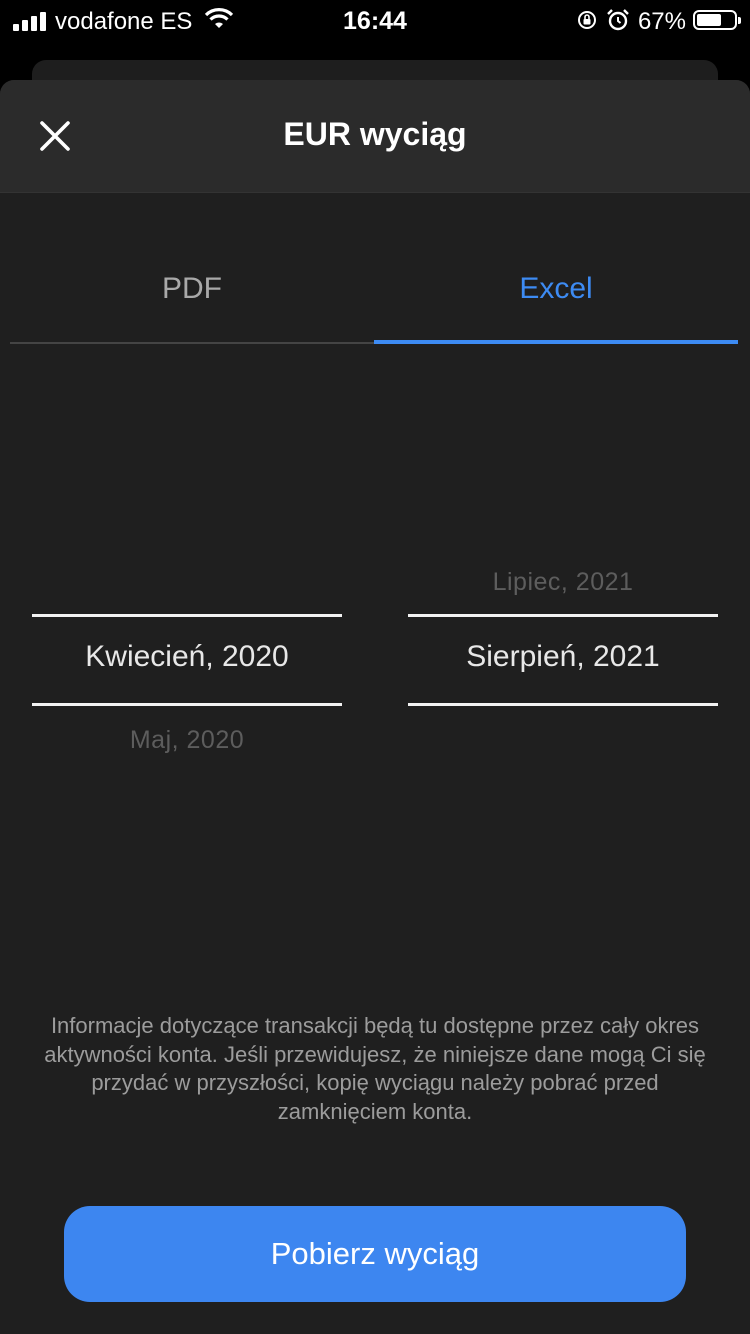 The height and width of the screenshot is (1334, 750). I want to click on to-picker-previous: Lipiec, 2021, so click(563, 582).